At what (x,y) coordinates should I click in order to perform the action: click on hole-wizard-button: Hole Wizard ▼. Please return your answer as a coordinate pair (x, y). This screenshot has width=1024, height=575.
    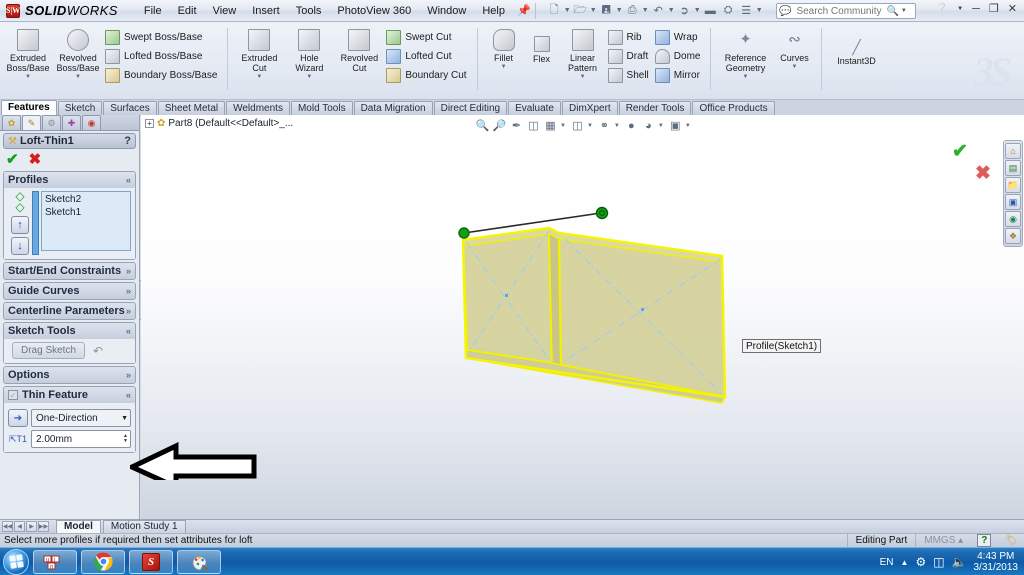
    Looking at the image, I should click on (309, 53).